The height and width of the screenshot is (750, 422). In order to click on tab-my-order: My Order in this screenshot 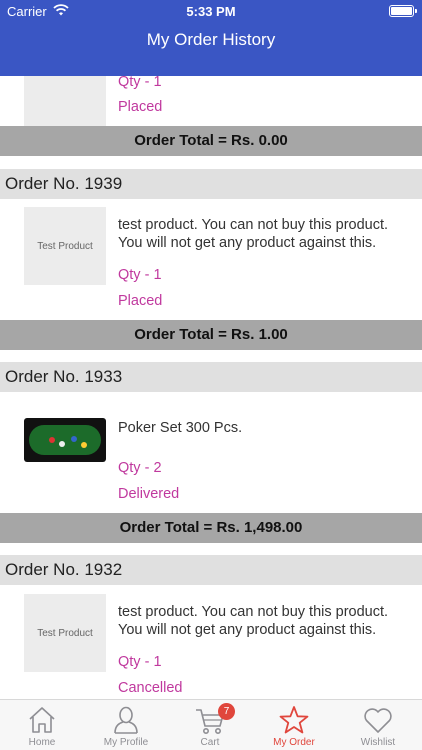, I will do `click(294, 725)`.